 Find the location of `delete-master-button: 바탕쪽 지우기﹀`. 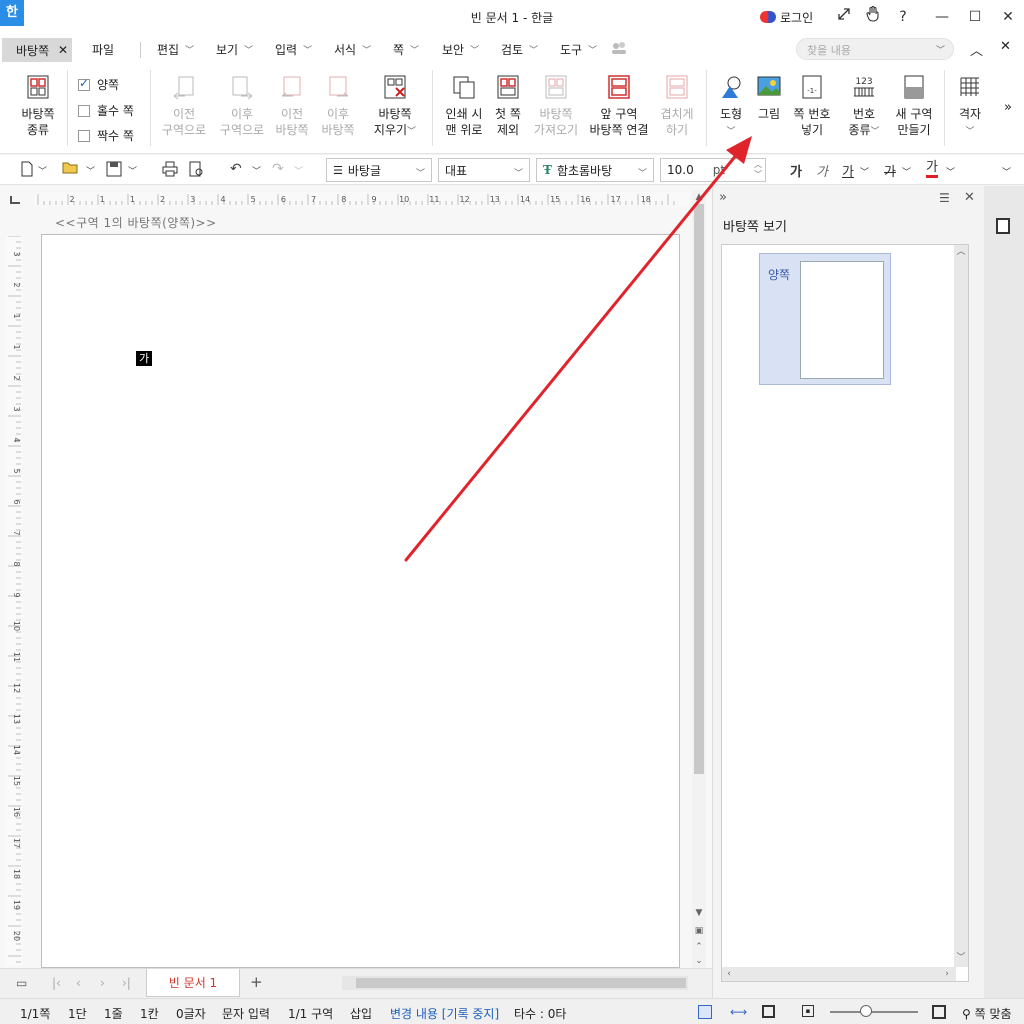

delete-master-button: 바탕쪽 지우기﹀ is located at coordinates (395, 107).